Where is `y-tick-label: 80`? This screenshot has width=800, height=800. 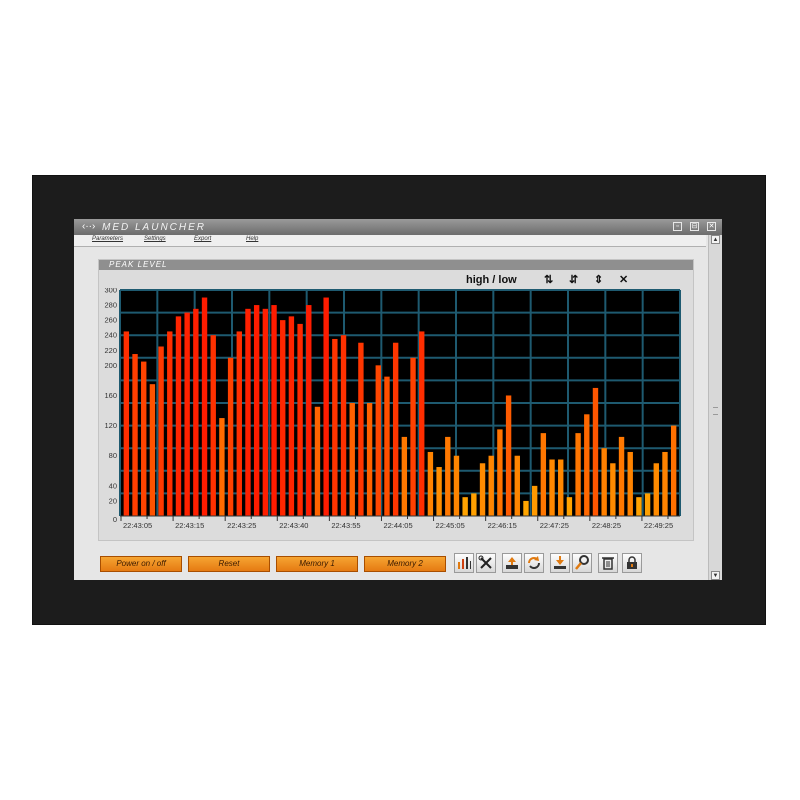
y-tick-label: 80 is located at coordinates (113, 455).